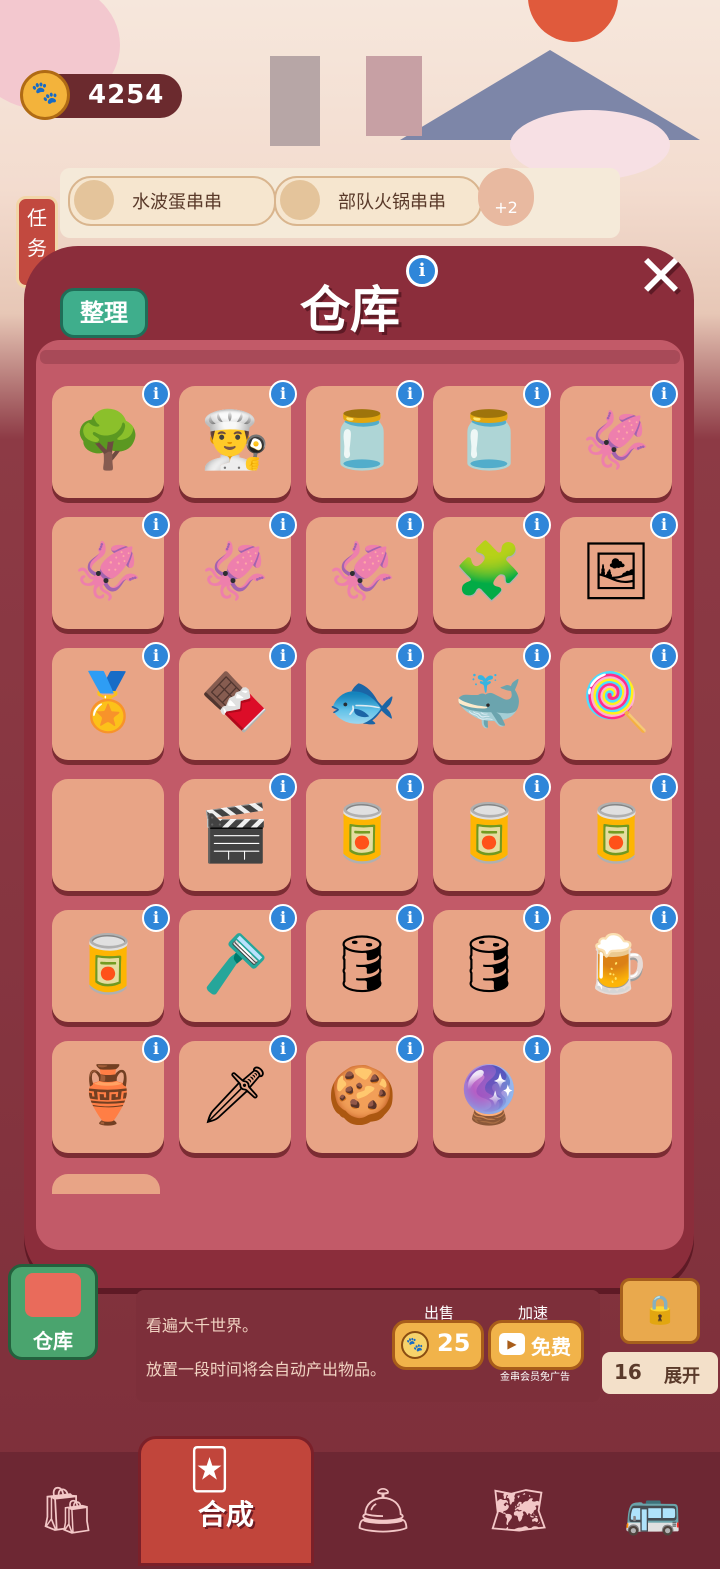  What do you see at coordinates (383, 1510) in the screenshot?
I see `nav-service-bell-icon: 🛎` at bounding box center [383, 1510].